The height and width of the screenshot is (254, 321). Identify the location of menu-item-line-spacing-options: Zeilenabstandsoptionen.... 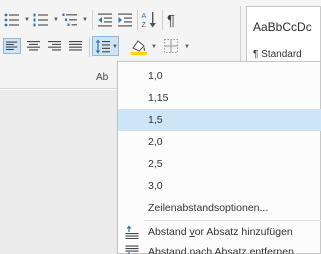
(219, 208).